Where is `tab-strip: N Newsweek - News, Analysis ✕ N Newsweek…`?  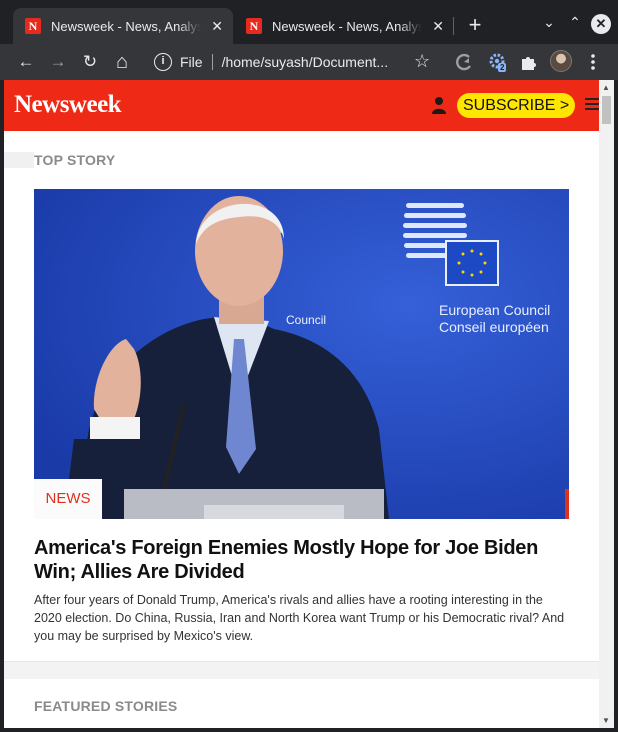 tab-strip: N Newsweek - News, Analysis ✕ N Newsweek… is located at coordinates (309, 22).